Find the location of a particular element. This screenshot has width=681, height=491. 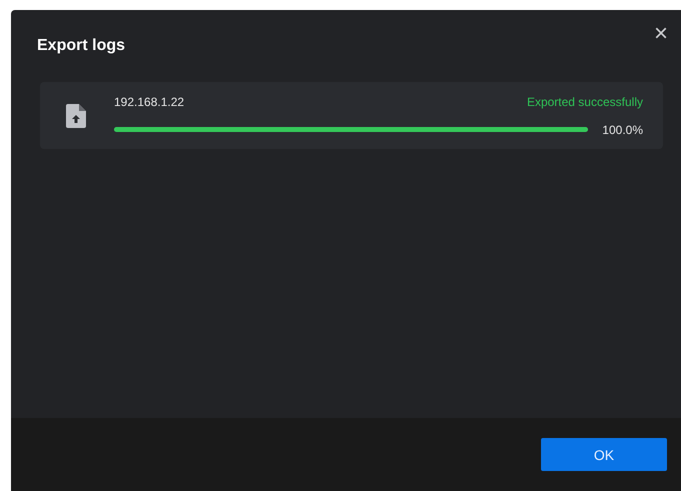

status-text: Exported successfully is located at coordinates (584, 101).